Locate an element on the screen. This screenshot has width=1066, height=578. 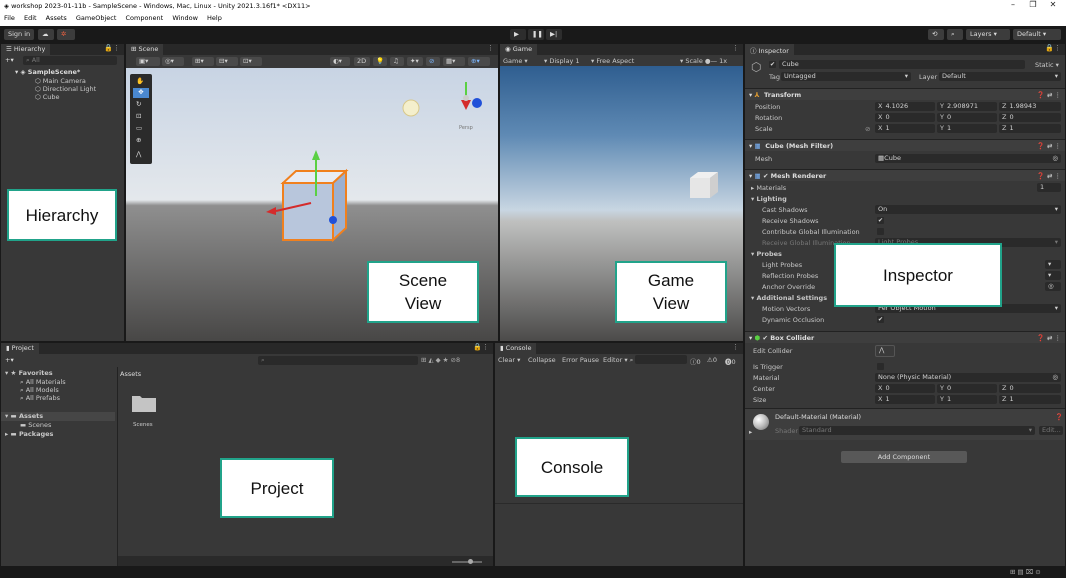
error-pause-button: Error Pause is located at coordinates (580, 360).